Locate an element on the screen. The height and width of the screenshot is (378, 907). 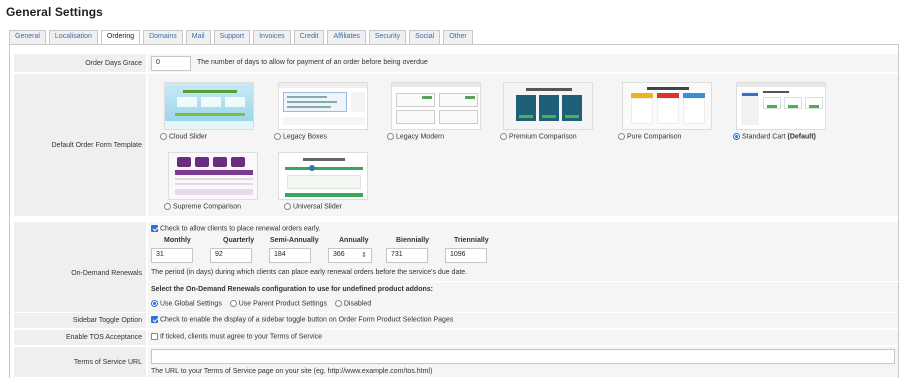
template-pure-comparison-label: Pure Comparison is located at coordinates (654, 137).